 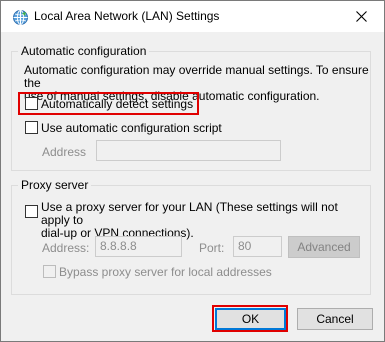 What do you see at coordinates (20, 17) in the screenshot?
I see `network-globe-icon` at bounding box center [20, 17].